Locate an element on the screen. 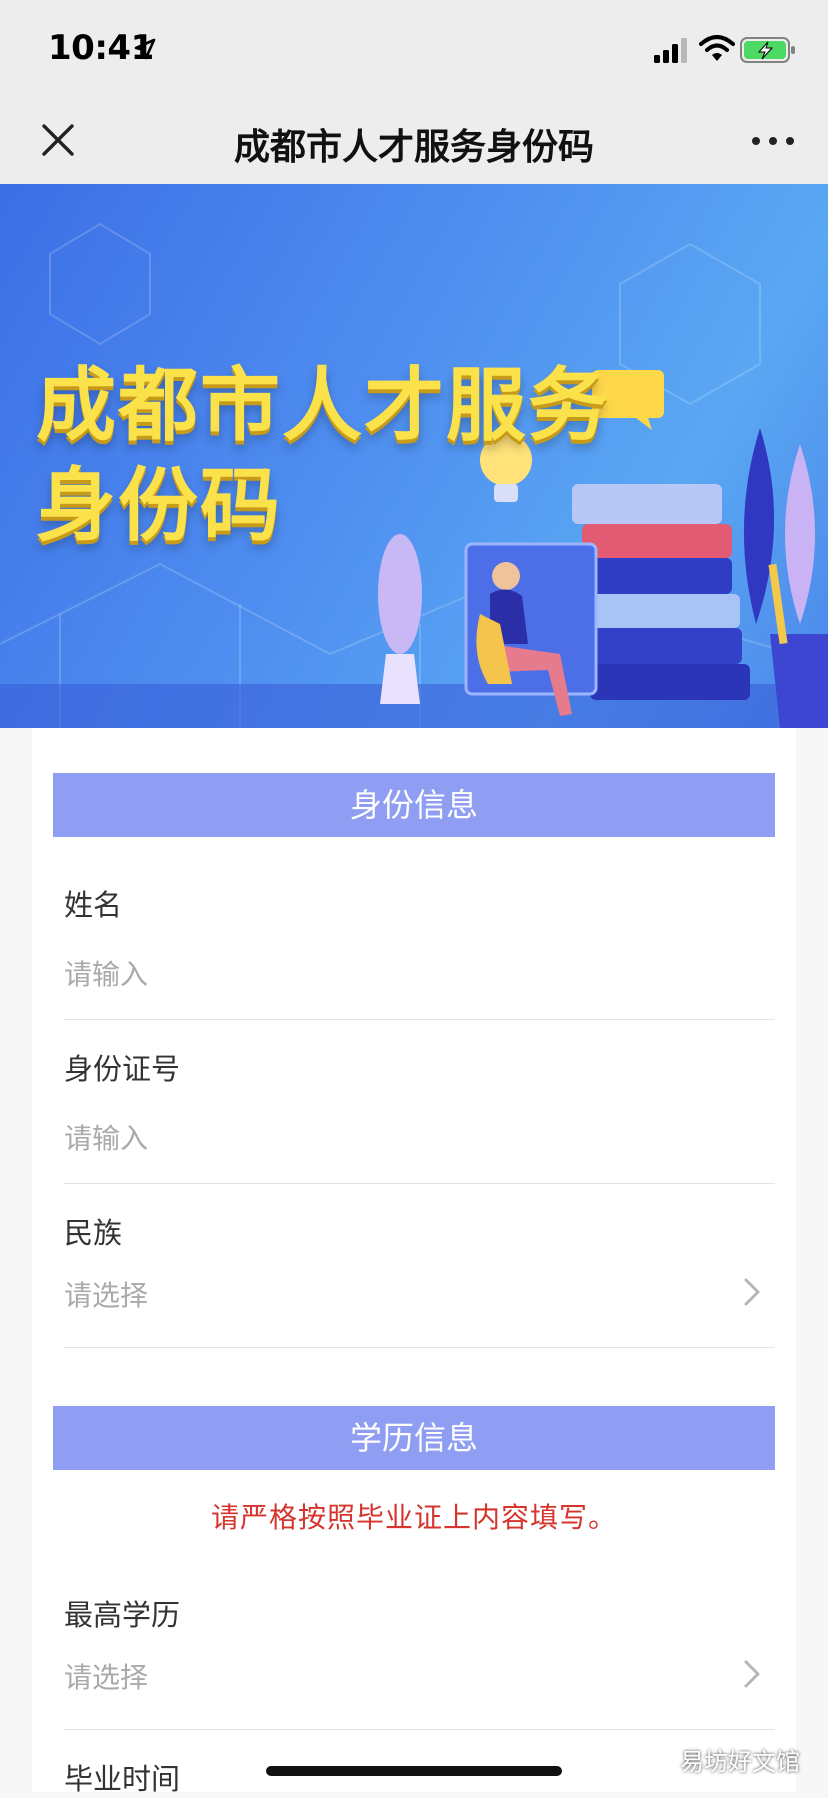 This screenshot has width=828, height=1798. highest-degree-placeholder: 请选择 is located at coordinates (106, 1677).